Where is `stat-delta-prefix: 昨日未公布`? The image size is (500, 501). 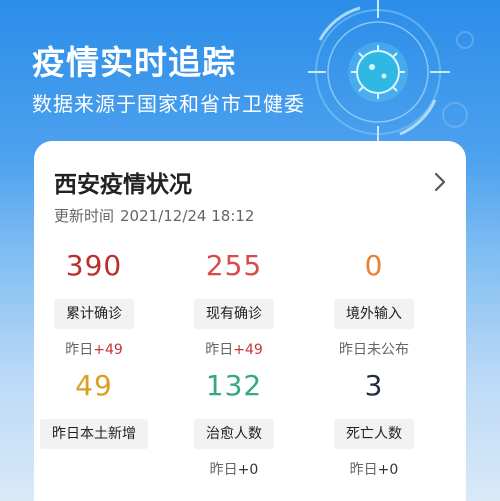 stat-delta-prefix: 昨日未公布 is located at coordinates (374, 350).